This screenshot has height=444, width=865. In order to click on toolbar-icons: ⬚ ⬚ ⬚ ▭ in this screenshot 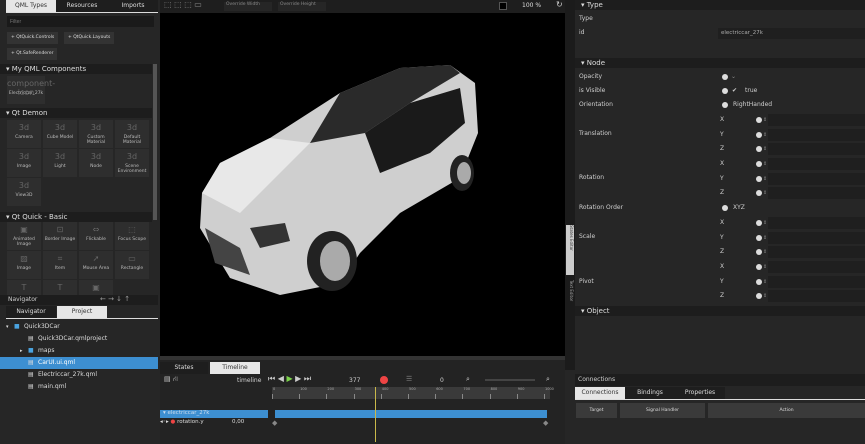, I will do `click(183, 4)`.